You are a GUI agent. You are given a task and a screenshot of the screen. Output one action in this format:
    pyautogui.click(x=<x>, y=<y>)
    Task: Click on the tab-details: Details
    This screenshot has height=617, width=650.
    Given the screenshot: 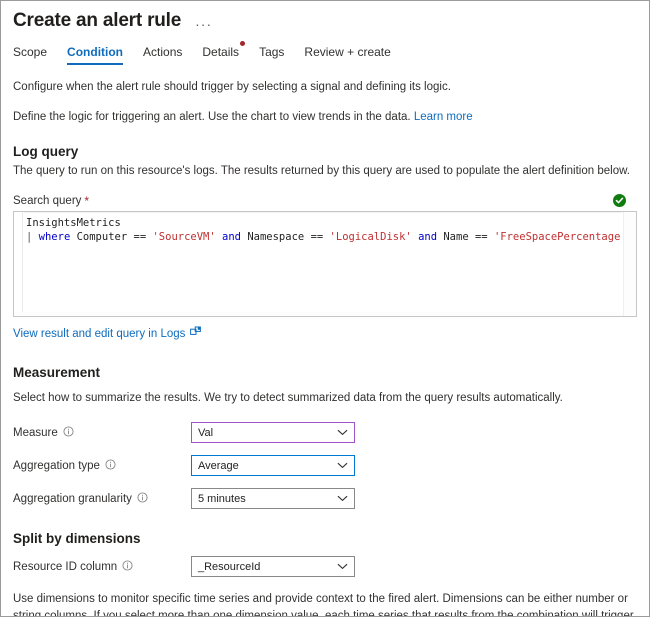 What is the action you would take?
    pyautogui.click(x=224, y=52)
    